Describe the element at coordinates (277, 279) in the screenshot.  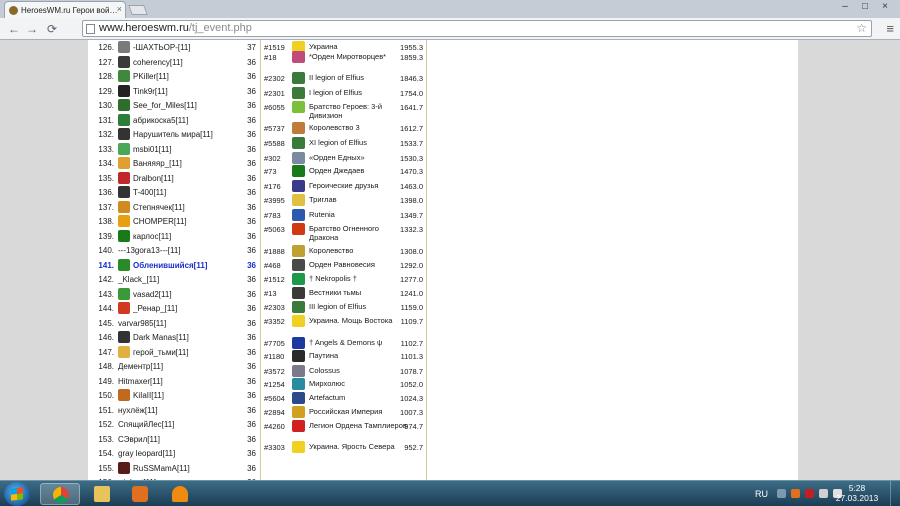
I see `clan-id-link: #1512` at that location.